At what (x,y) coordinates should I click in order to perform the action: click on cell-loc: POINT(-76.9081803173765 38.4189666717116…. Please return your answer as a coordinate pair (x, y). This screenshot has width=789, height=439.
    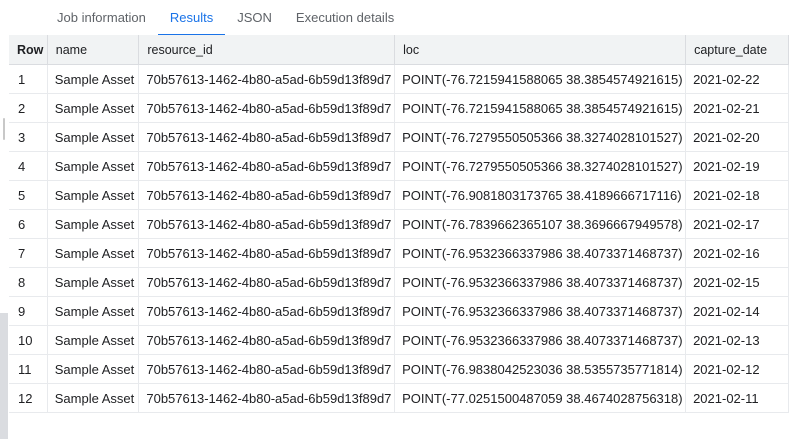
    Looking at the image, I should click on (540, 195).